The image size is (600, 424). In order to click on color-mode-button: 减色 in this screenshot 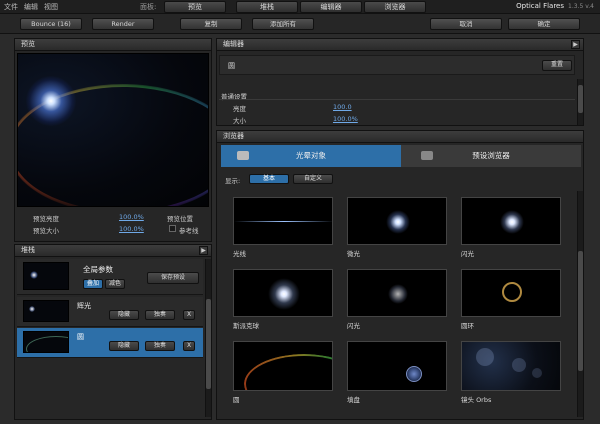, I will do `click(115, 284)`.